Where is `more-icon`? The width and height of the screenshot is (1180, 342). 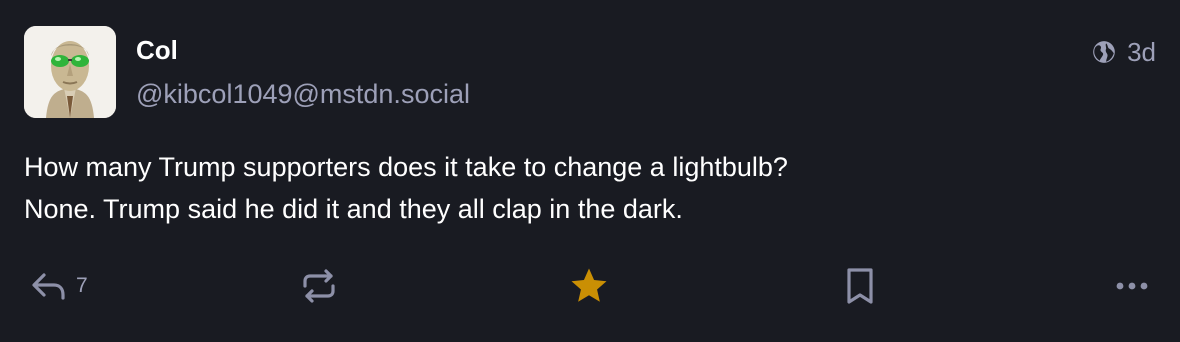 more-icon is located at coordinates (1132, 286).